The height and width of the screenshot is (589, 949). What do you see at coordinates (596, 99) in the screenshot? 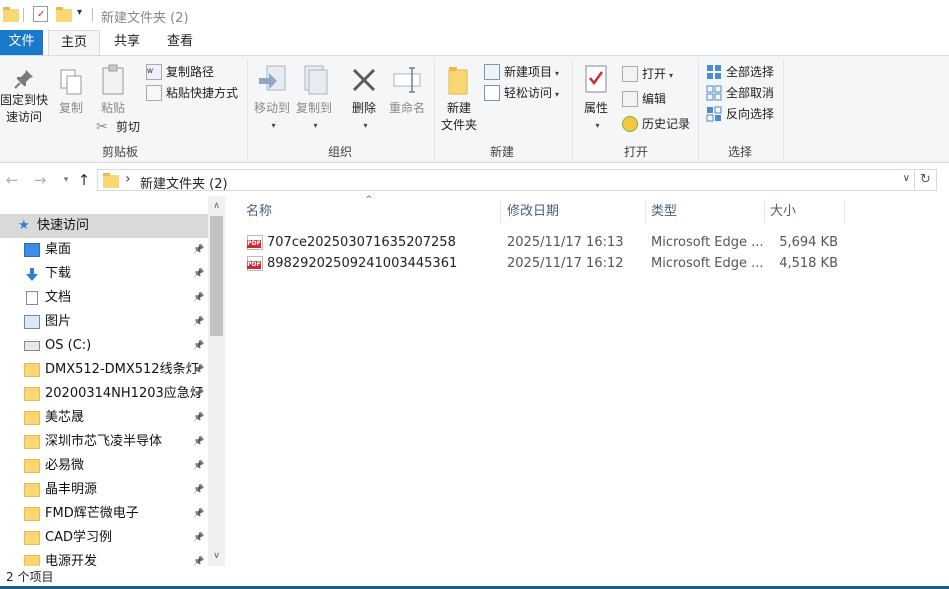
I see `properties-button: 属性 ▾` at bounding box center [596, 99].